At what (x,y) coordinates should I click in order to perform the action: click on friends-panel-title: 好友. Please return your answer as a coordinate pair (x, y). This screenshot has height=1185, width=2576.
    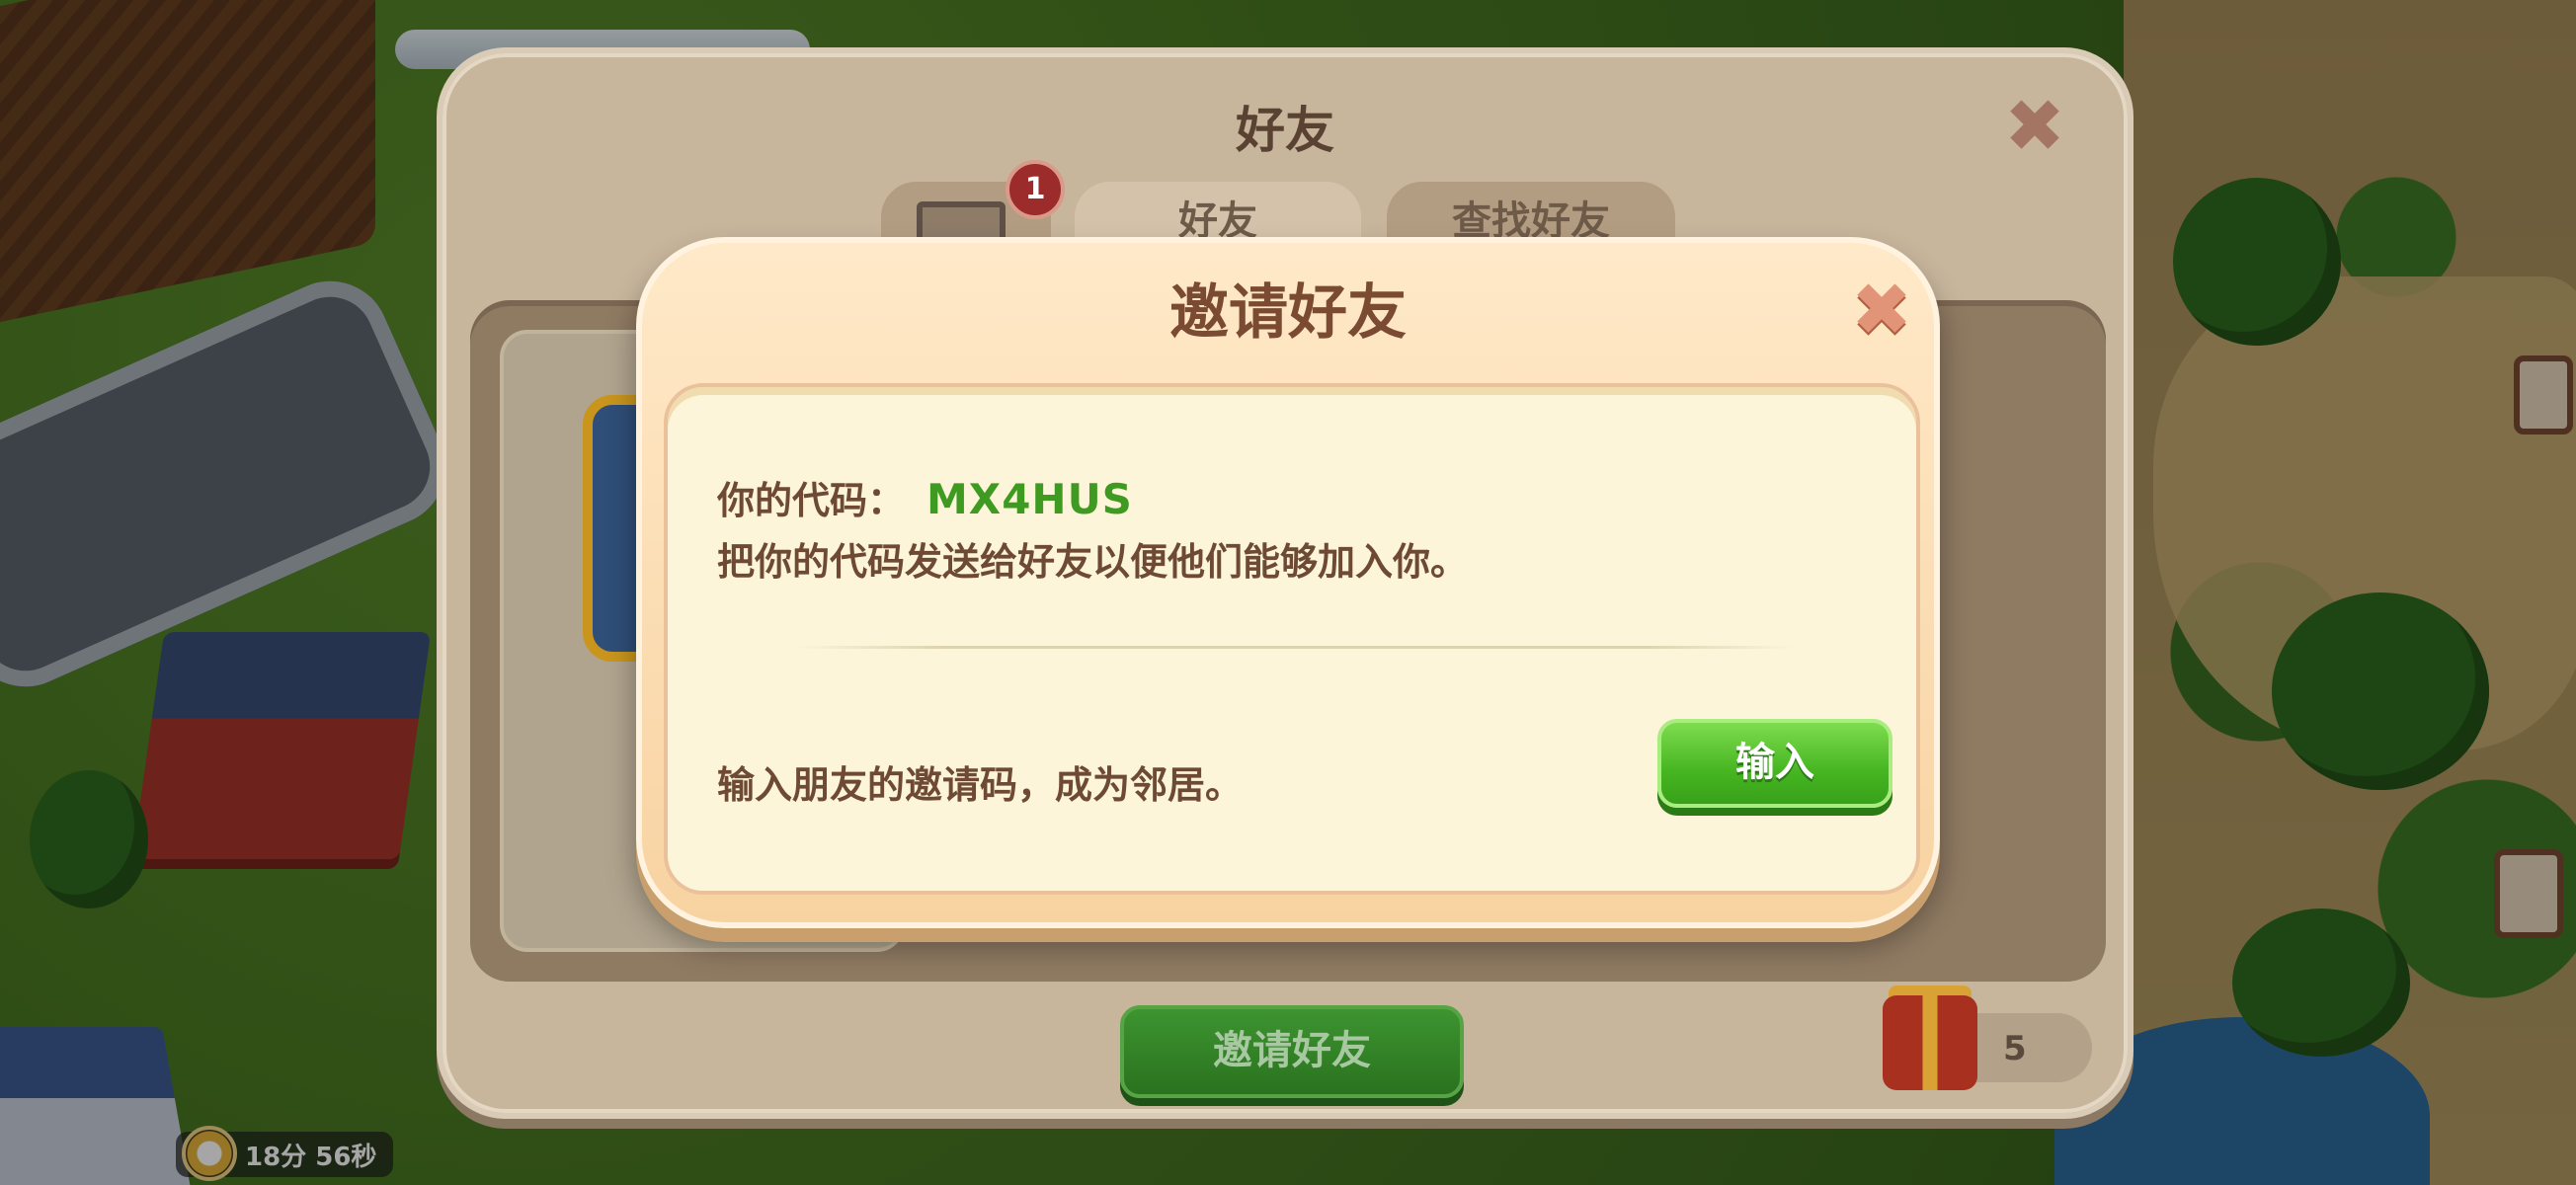
    Looking at the image, I should click on (1285, 130).